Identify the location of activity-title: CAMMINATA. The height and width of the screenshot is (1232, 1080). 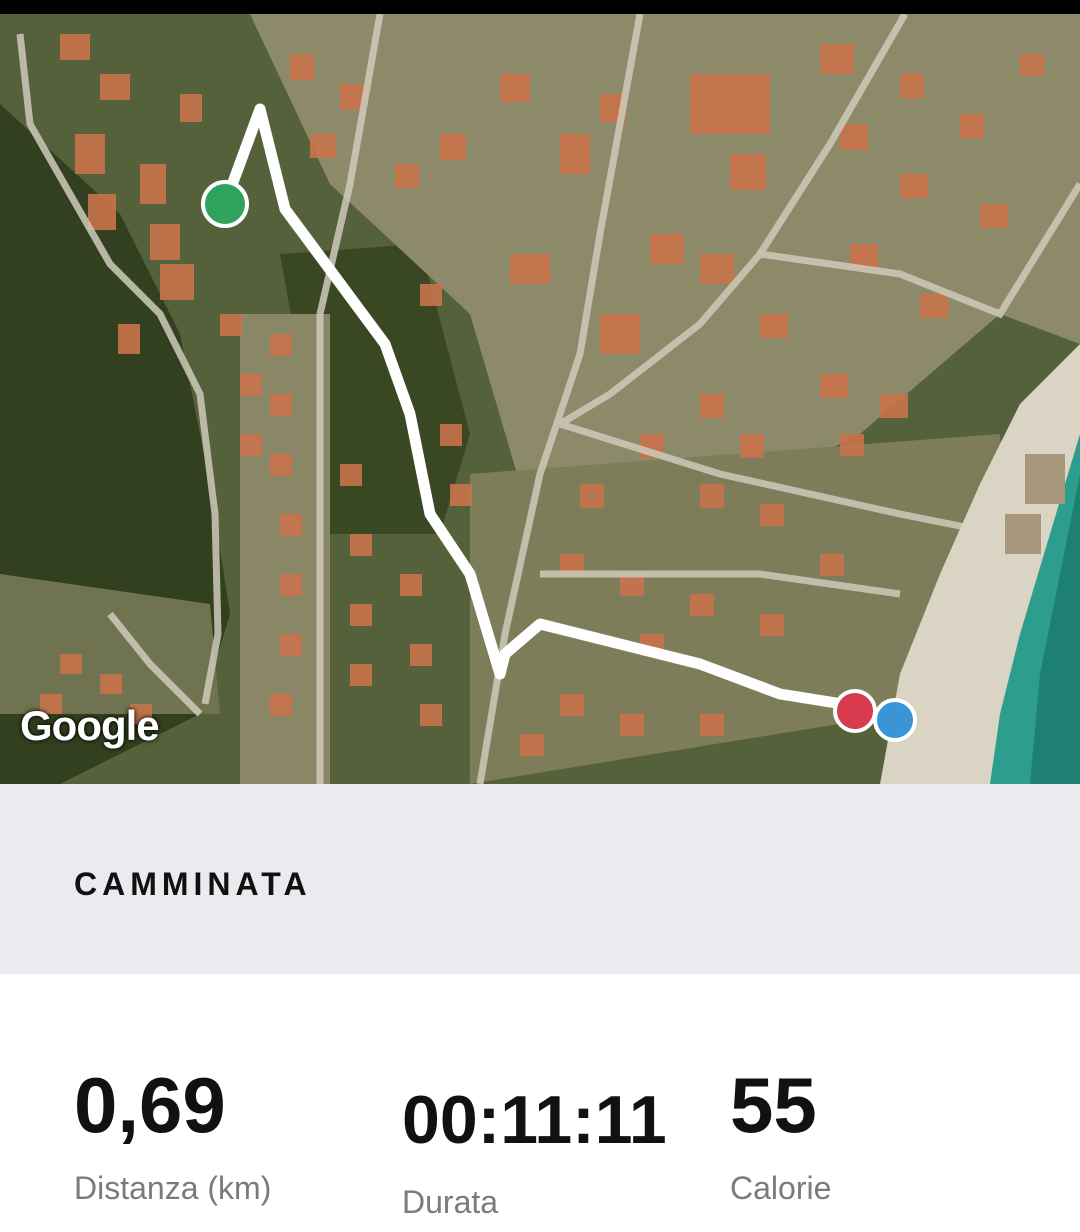
(193, 884).